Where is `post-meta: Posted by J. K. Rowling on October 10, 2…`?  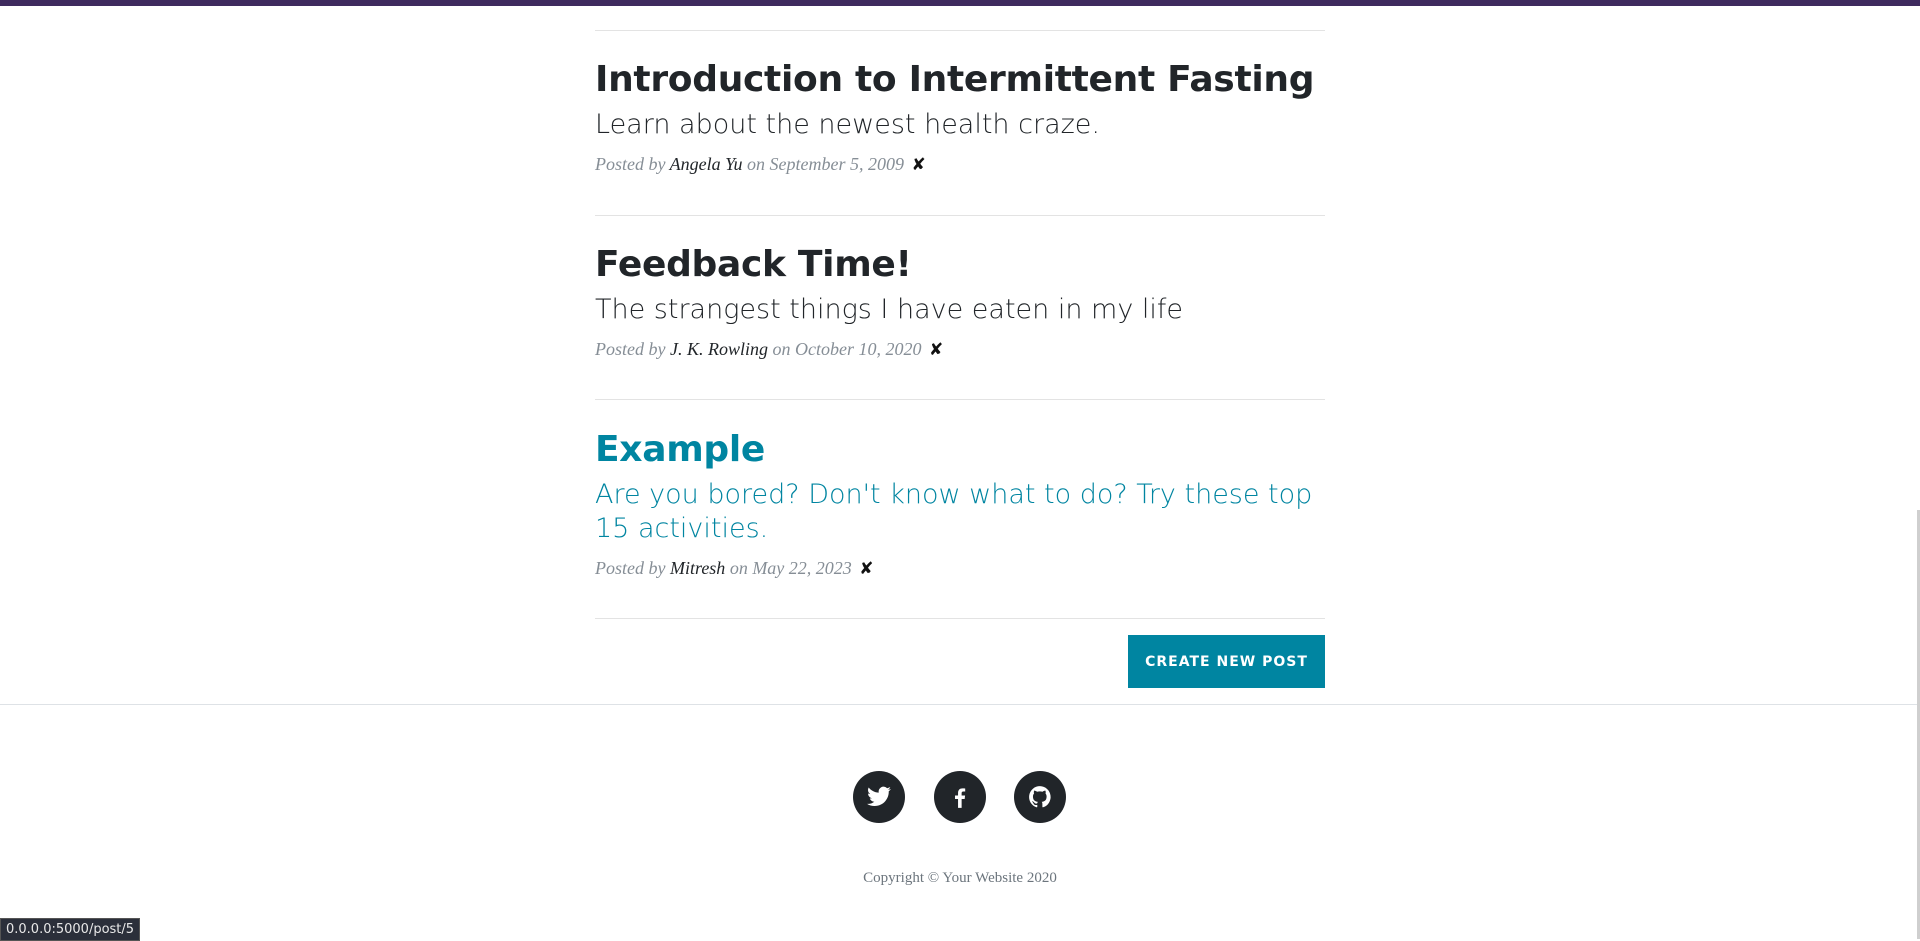 post-meta: Posted by J. K. Rowling on October 10, 2… is located at coordinates (960, 349).